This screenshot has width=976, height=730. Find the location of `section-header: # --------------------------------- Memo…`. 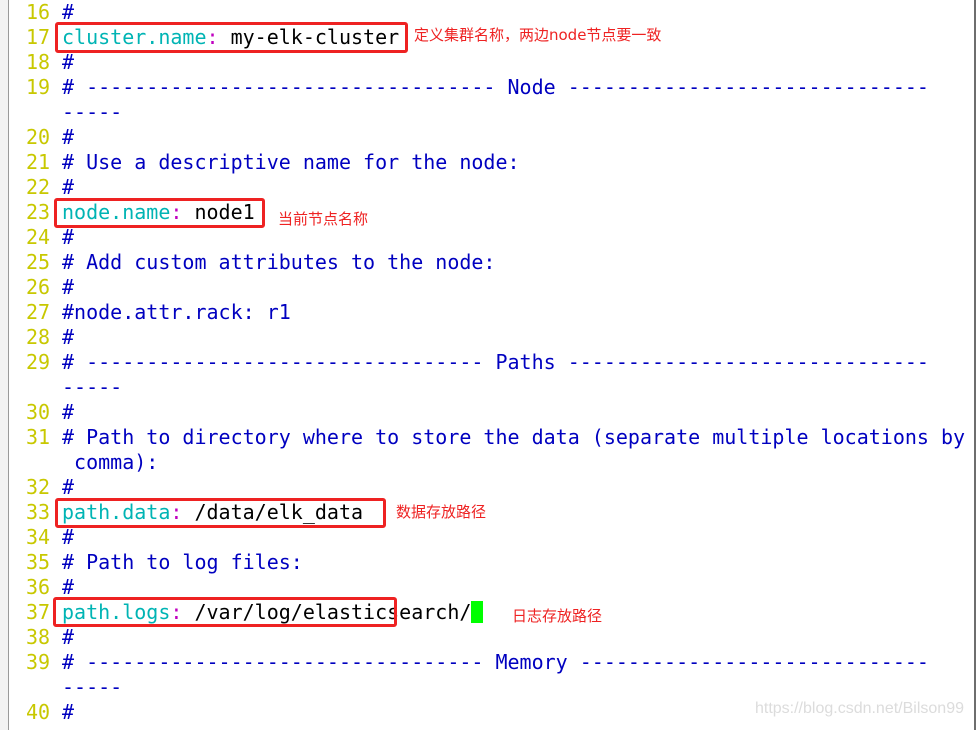

section-header: # --------------------------------- Memo… is located at coordinates (495, 662).